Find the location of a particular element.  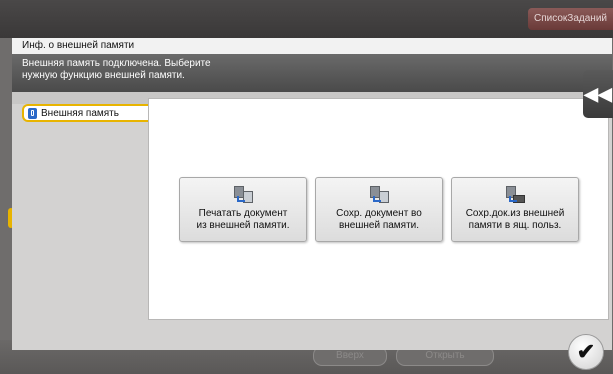

print-from-memory-label-1: Печатать документ is located at coordinates (243, 213).